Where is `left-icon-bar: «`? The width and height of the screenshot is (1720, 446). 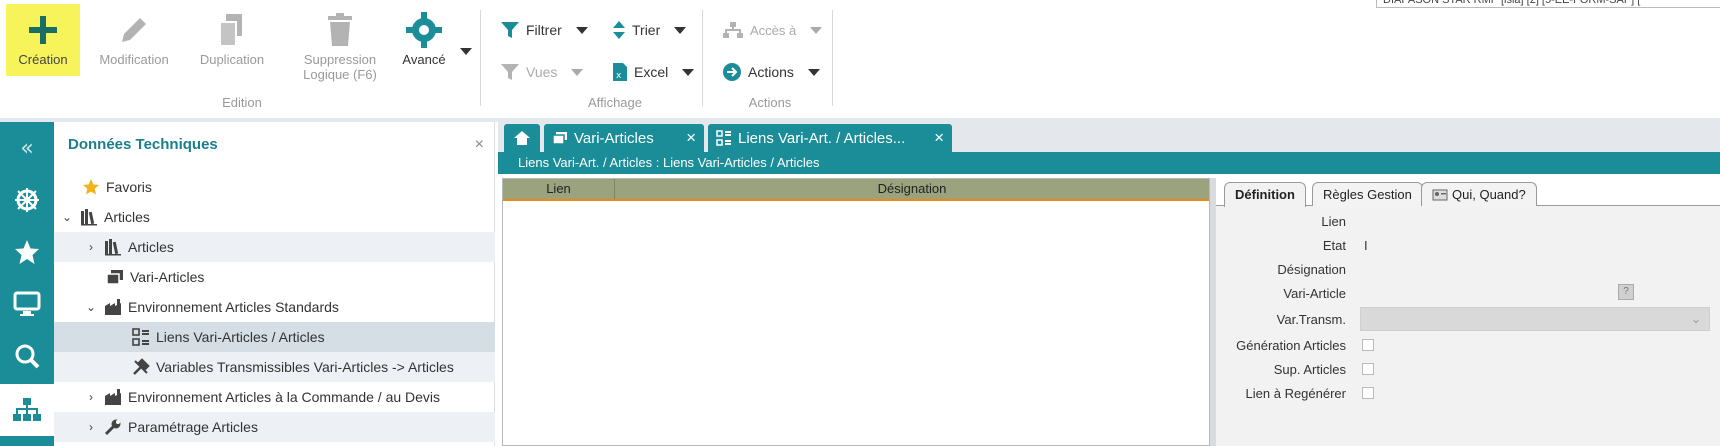 left-icon-bar: « is located at coordinates (27, 284).